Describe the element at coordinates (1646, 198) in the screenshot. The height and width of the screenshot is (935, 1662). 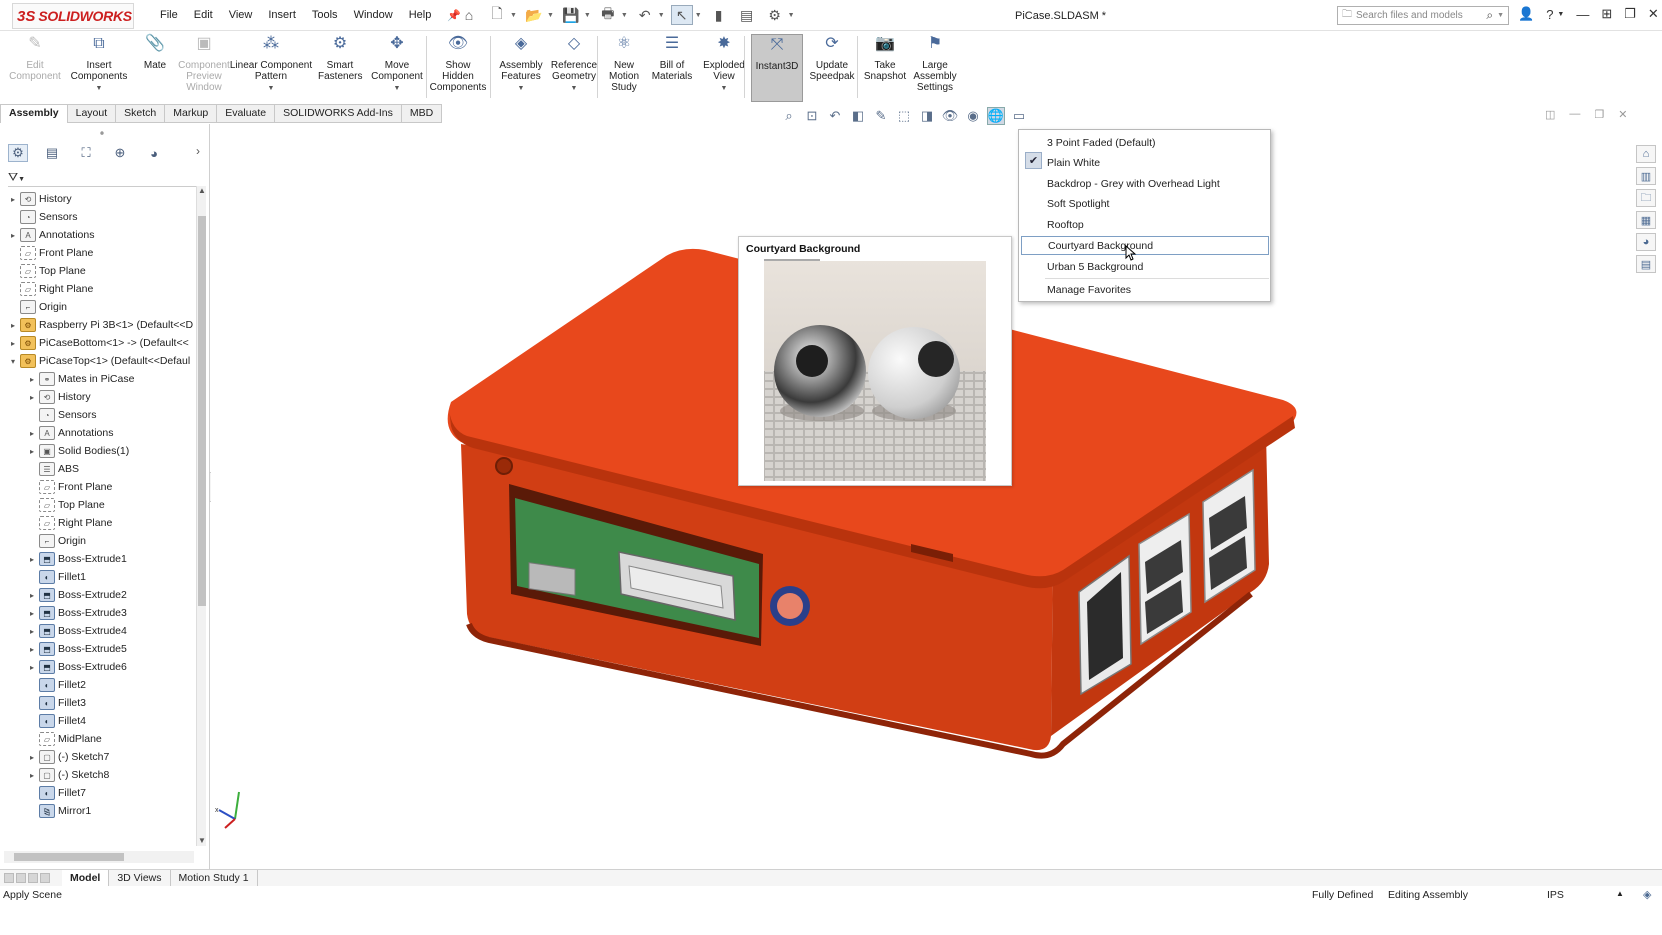
I see `file-explorer-icon: 🗀` at that location.